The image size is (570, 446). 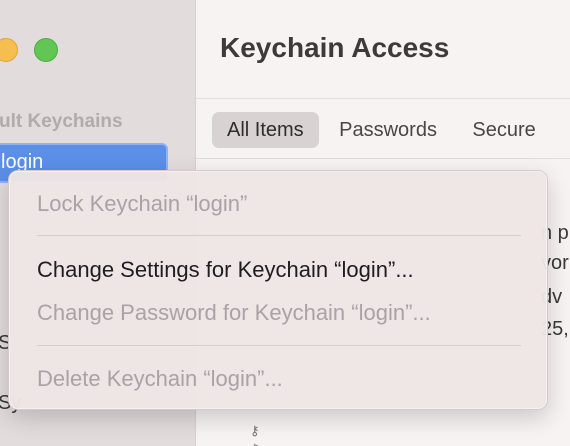 What do you see at coordinates (61, 121) in the screenshot?
I see `sidebar-heading-default-keychains: ult Keychains` at bounding box center [61, 121].